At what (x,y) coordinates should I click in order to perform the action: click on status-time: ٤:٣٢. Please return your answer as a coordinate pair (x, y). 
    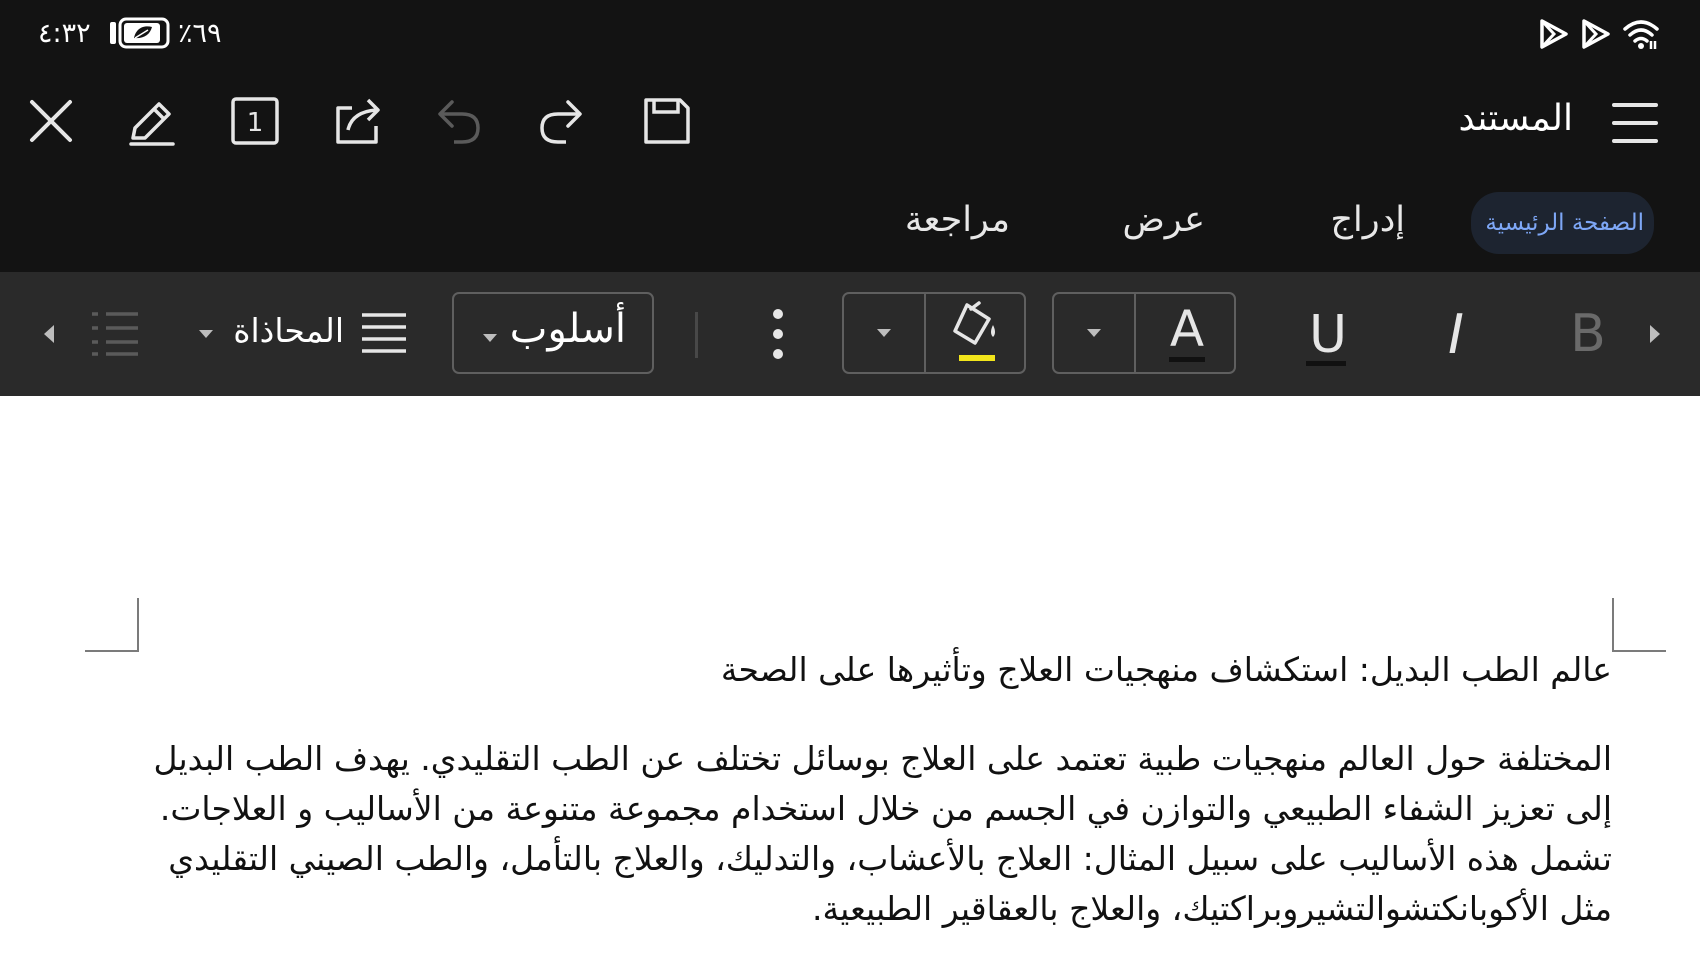
    Looking at the image, I should click on (64, 33).